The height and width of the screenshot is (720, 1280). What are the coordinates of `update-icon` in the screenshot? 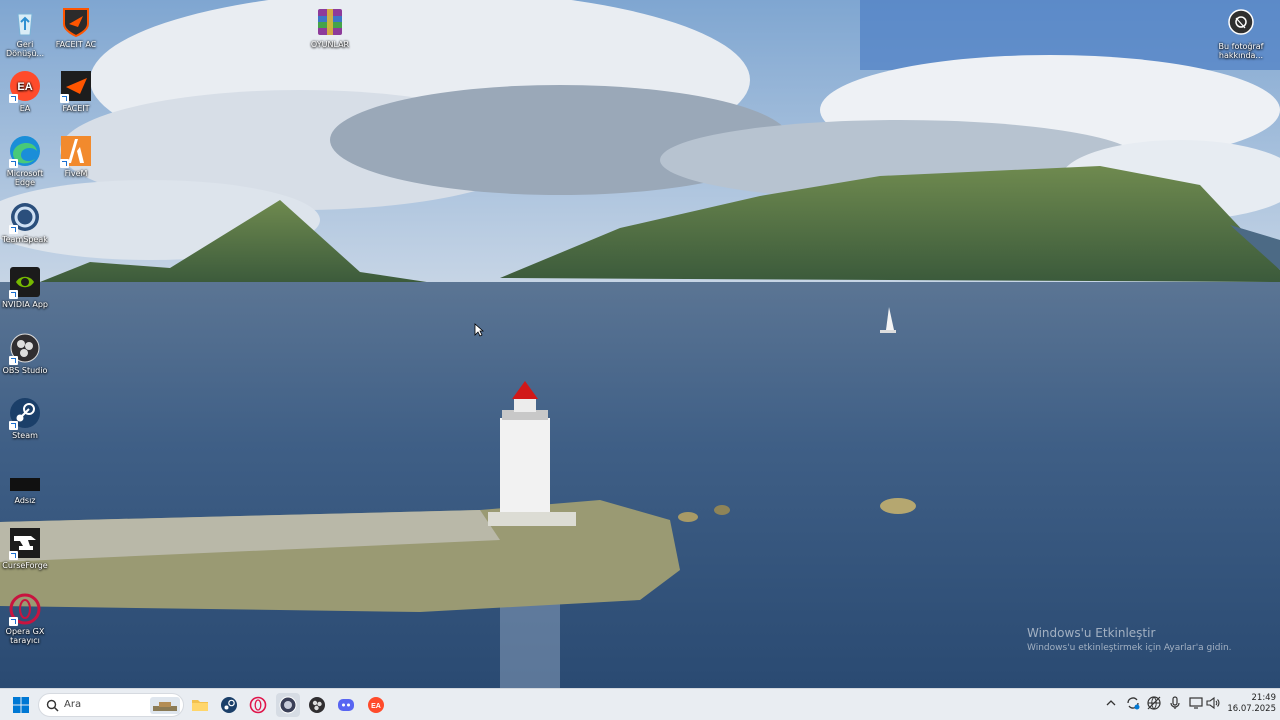 It's located at (1133, 703).